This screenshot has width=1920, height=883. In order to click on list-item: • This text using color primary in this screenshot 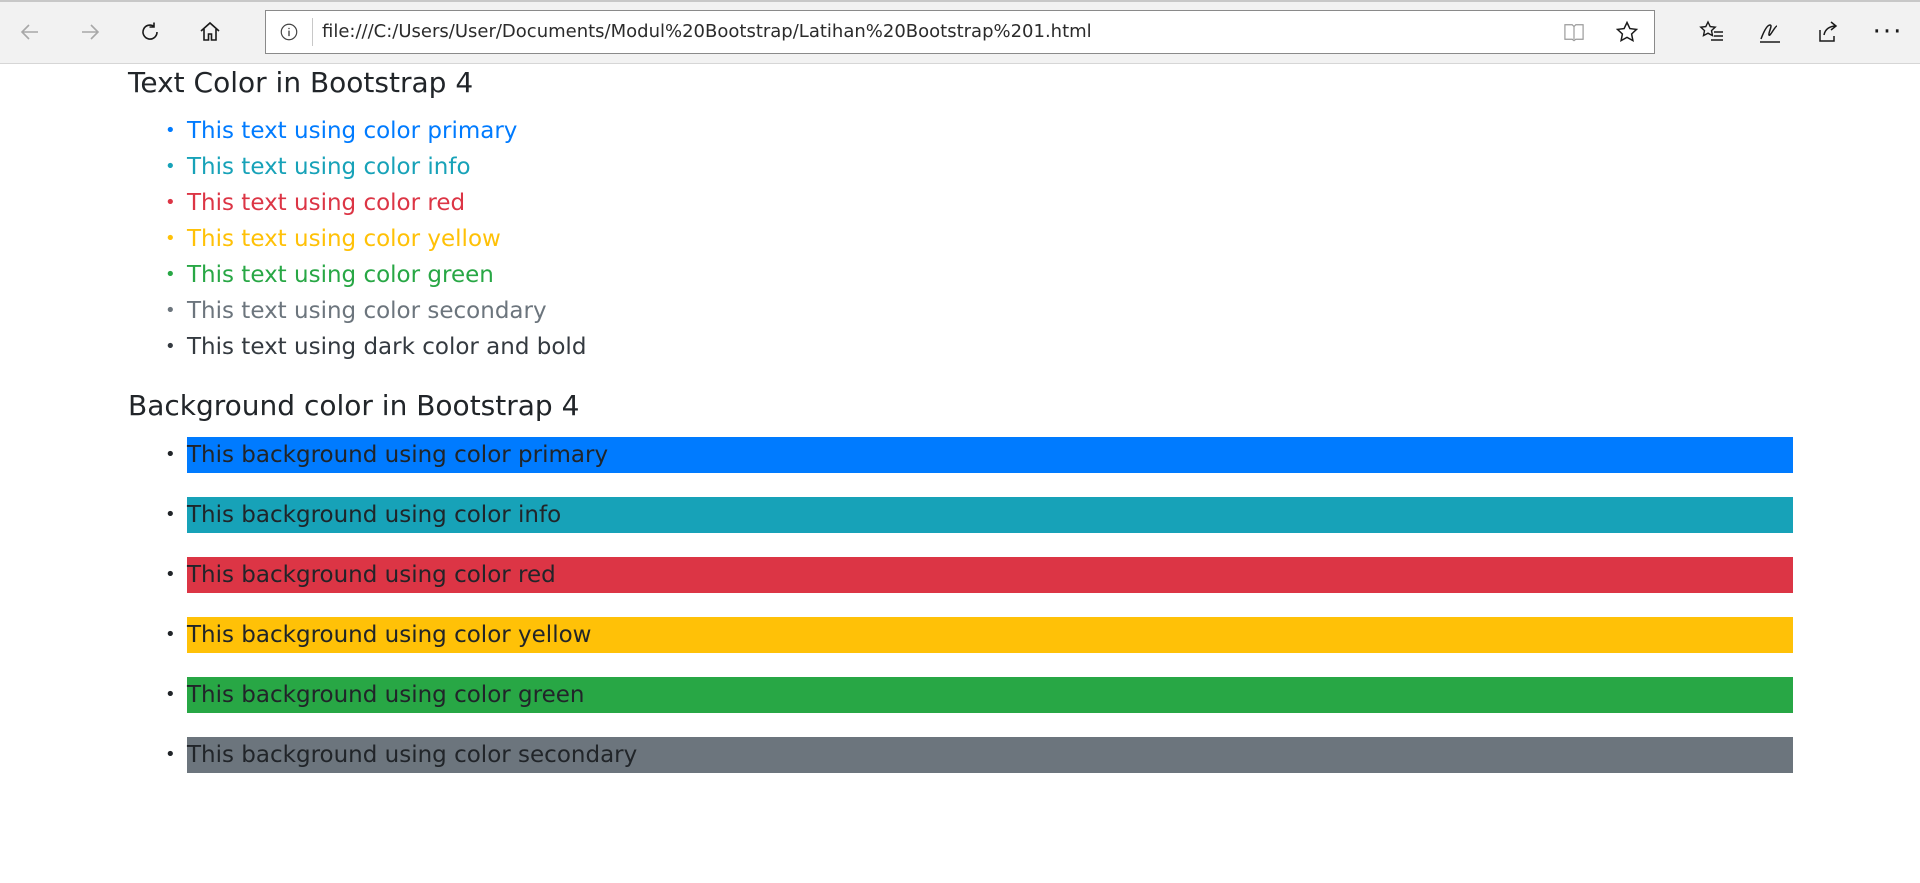, I will do `click(341, 131)`.